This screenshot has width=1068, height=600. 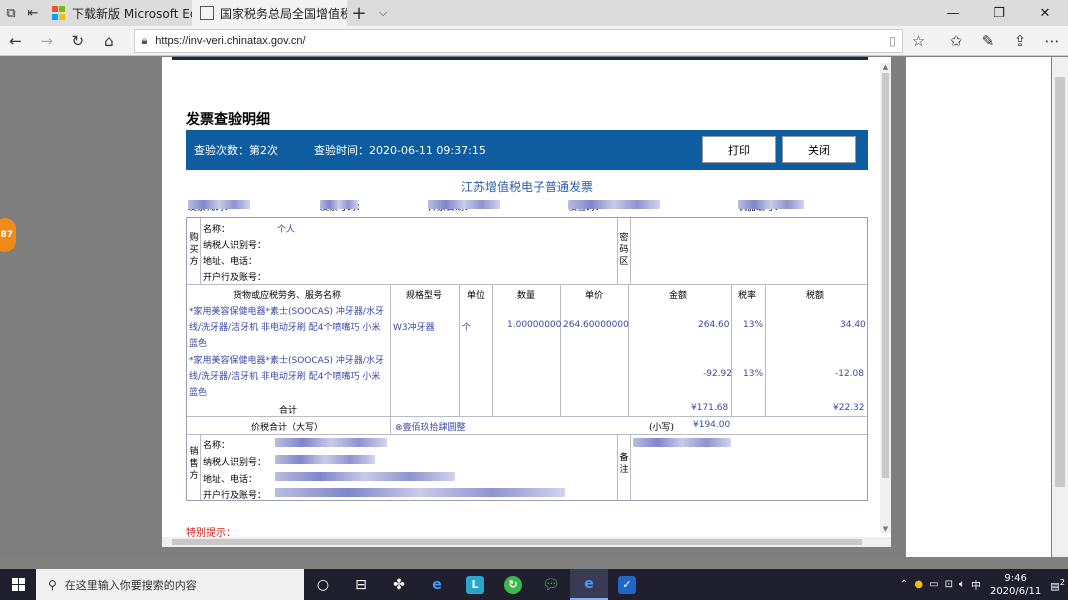 I want to click on minimize-icon: —, so click(x=953, y=13).